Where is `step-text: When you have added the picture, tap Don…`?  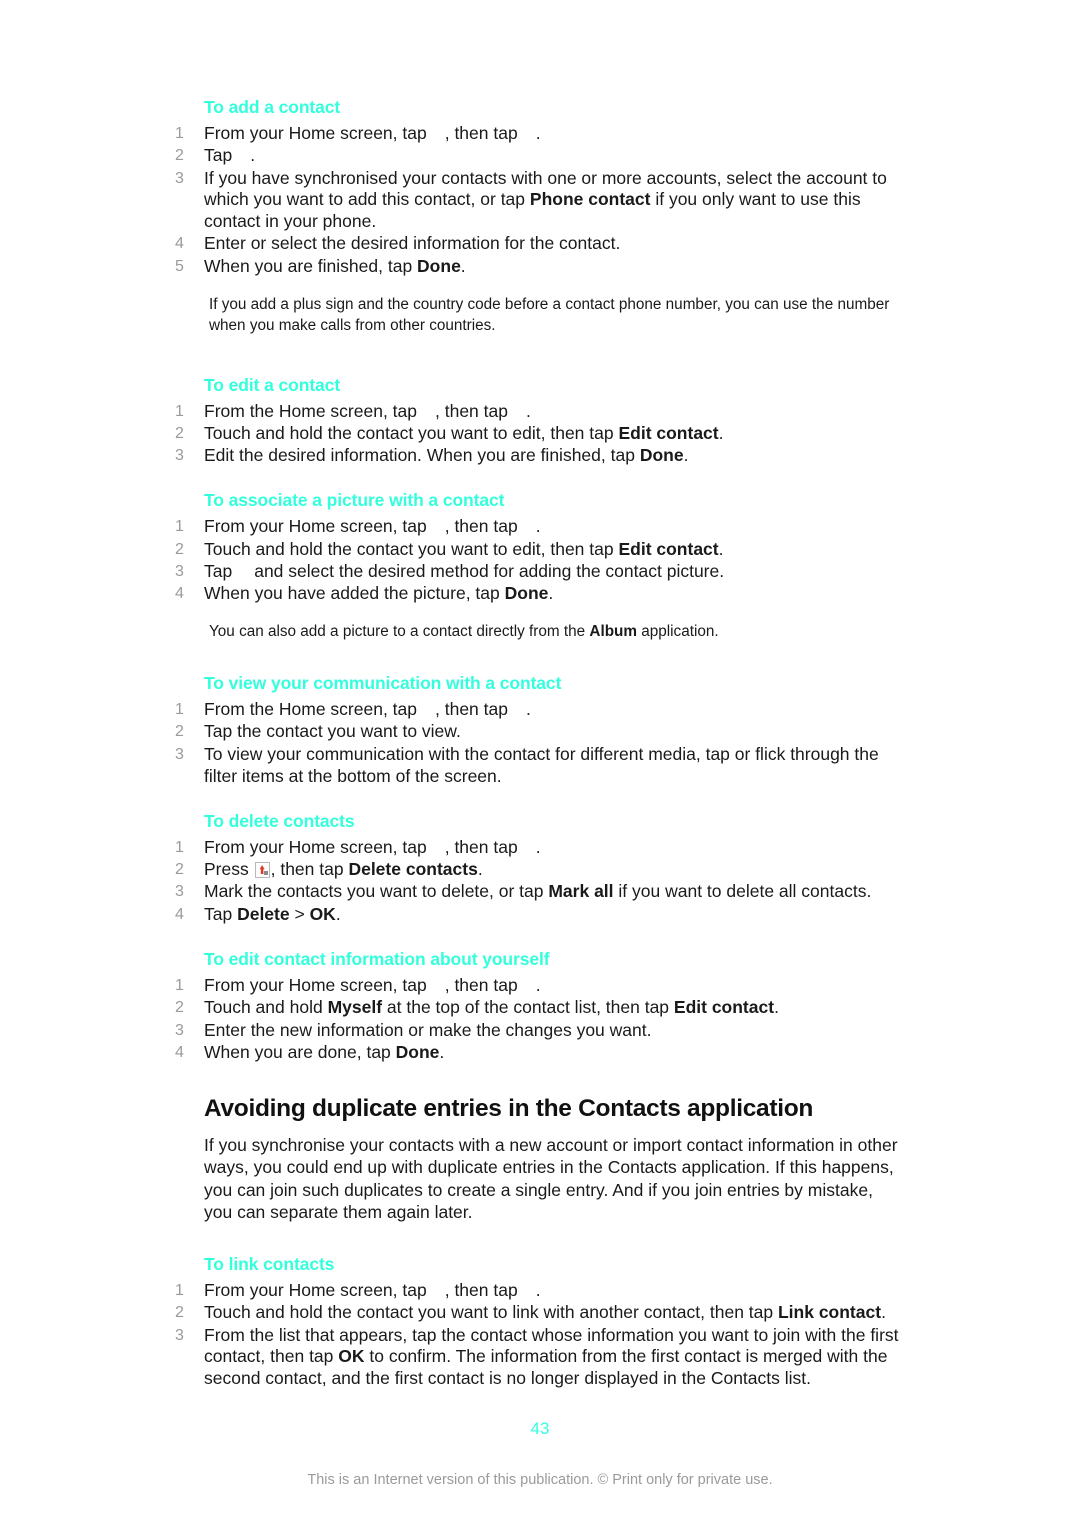
step-text: When you have added the picture, tap Don… is located at coordinates (379, 593).